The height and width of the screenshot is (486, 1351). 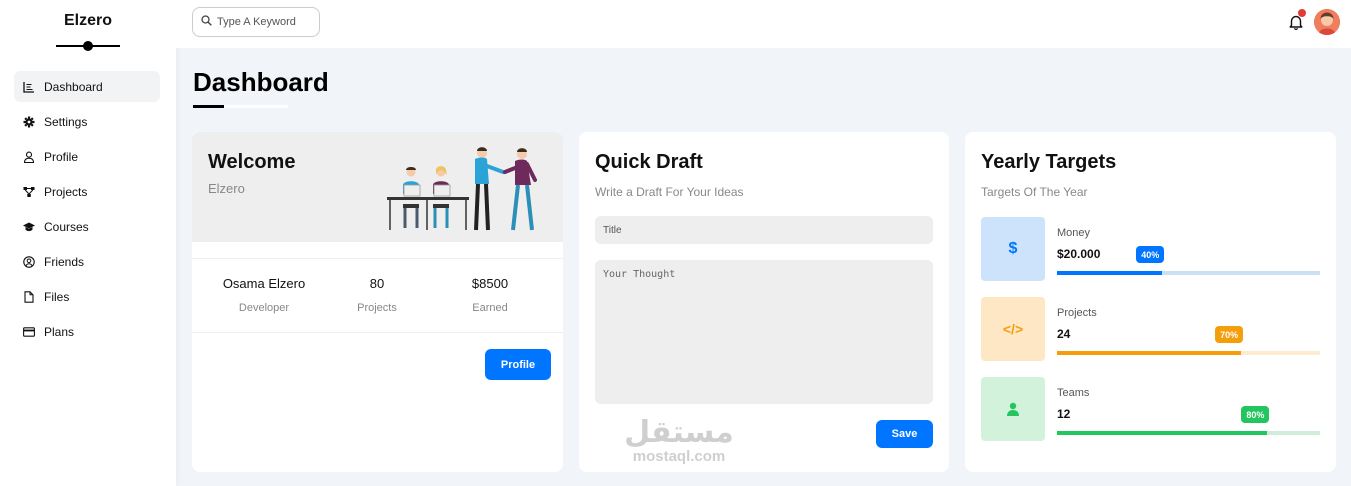 I want to click on target-money: $ Money $20.000 40%, so click(x=1150, y=249).